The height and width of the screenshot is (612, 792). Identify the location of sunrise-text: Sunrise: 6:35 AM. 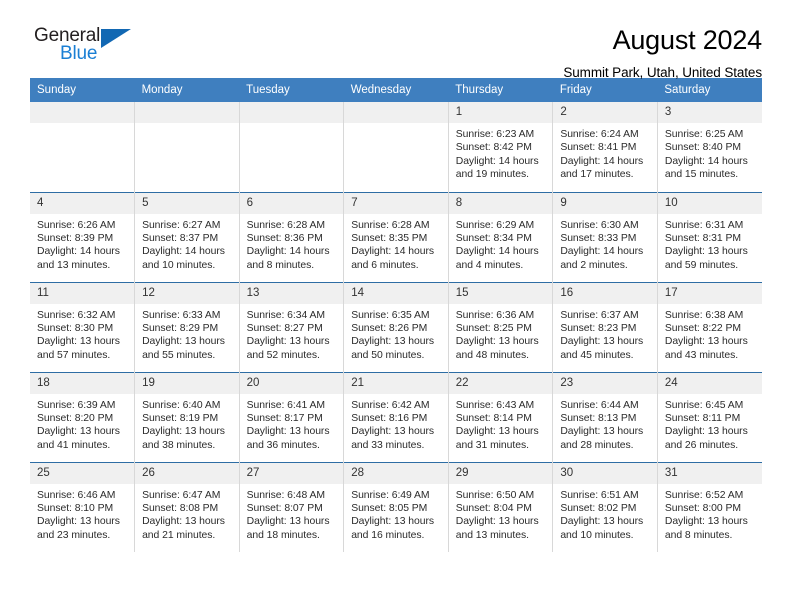
(390, 315).